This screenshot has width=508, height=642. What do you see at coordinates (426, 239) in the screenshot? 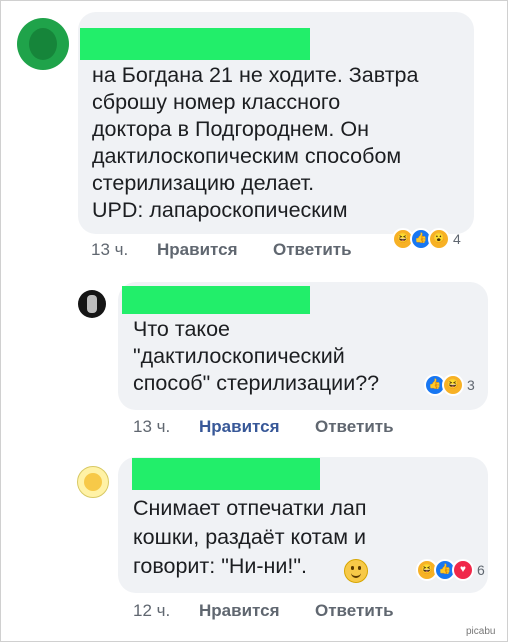
I see `reactions-summary: 😆 👍 😮 4` at bounding box center [426, 239].